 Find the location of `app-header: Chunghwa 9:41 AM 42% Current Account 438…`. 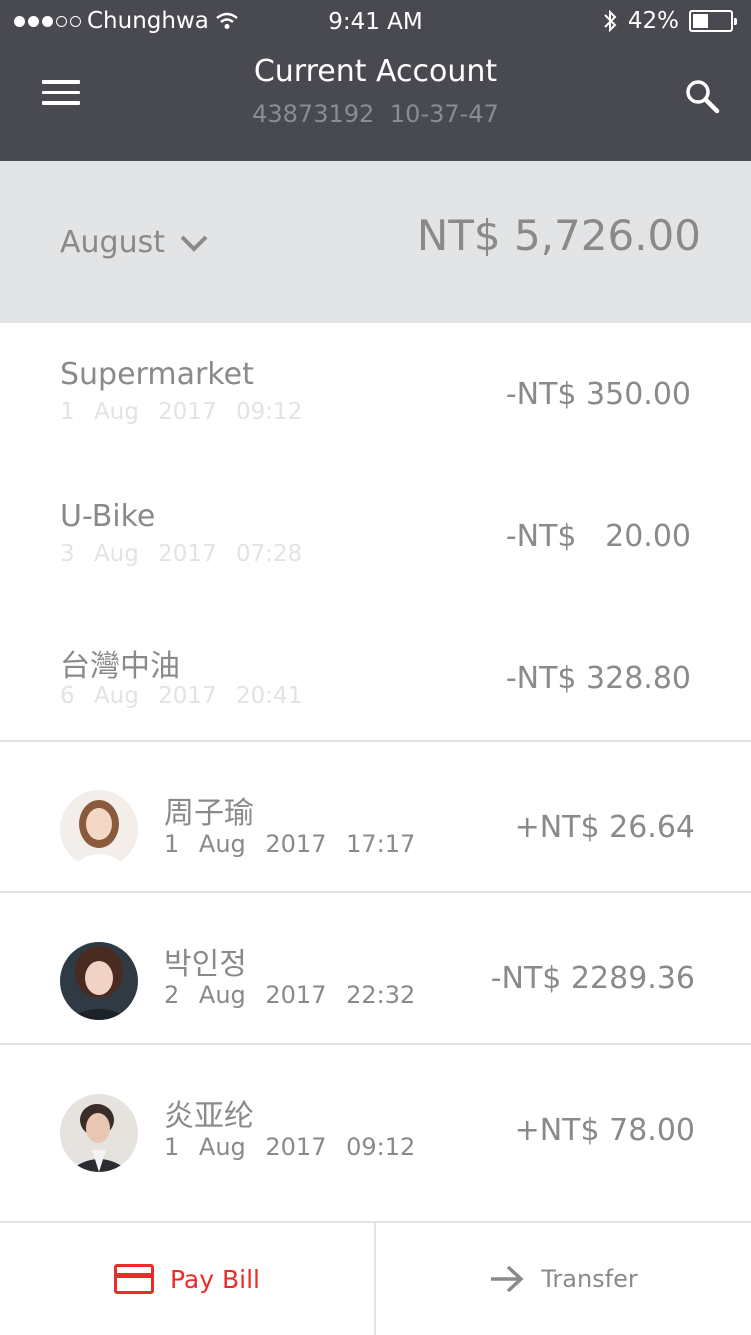

app-header: Chunghwa 9:41 AM 42% Current Account 438… is located at coordinates (375, 80).